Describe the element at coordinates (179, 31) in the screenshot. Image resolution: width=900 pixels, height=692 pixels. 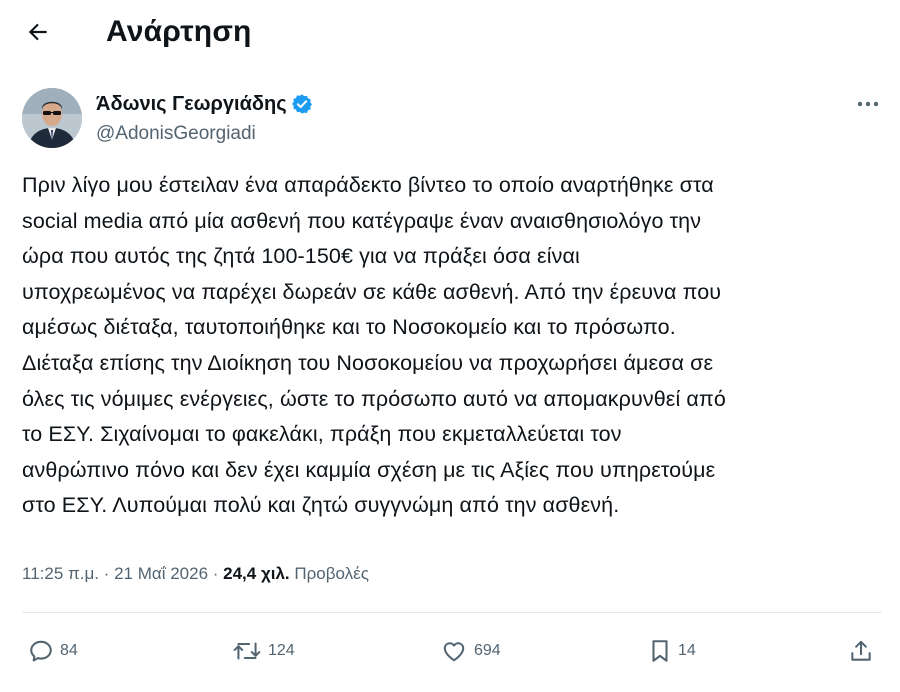
I see `page-title: Ανάρτηση` at that location.